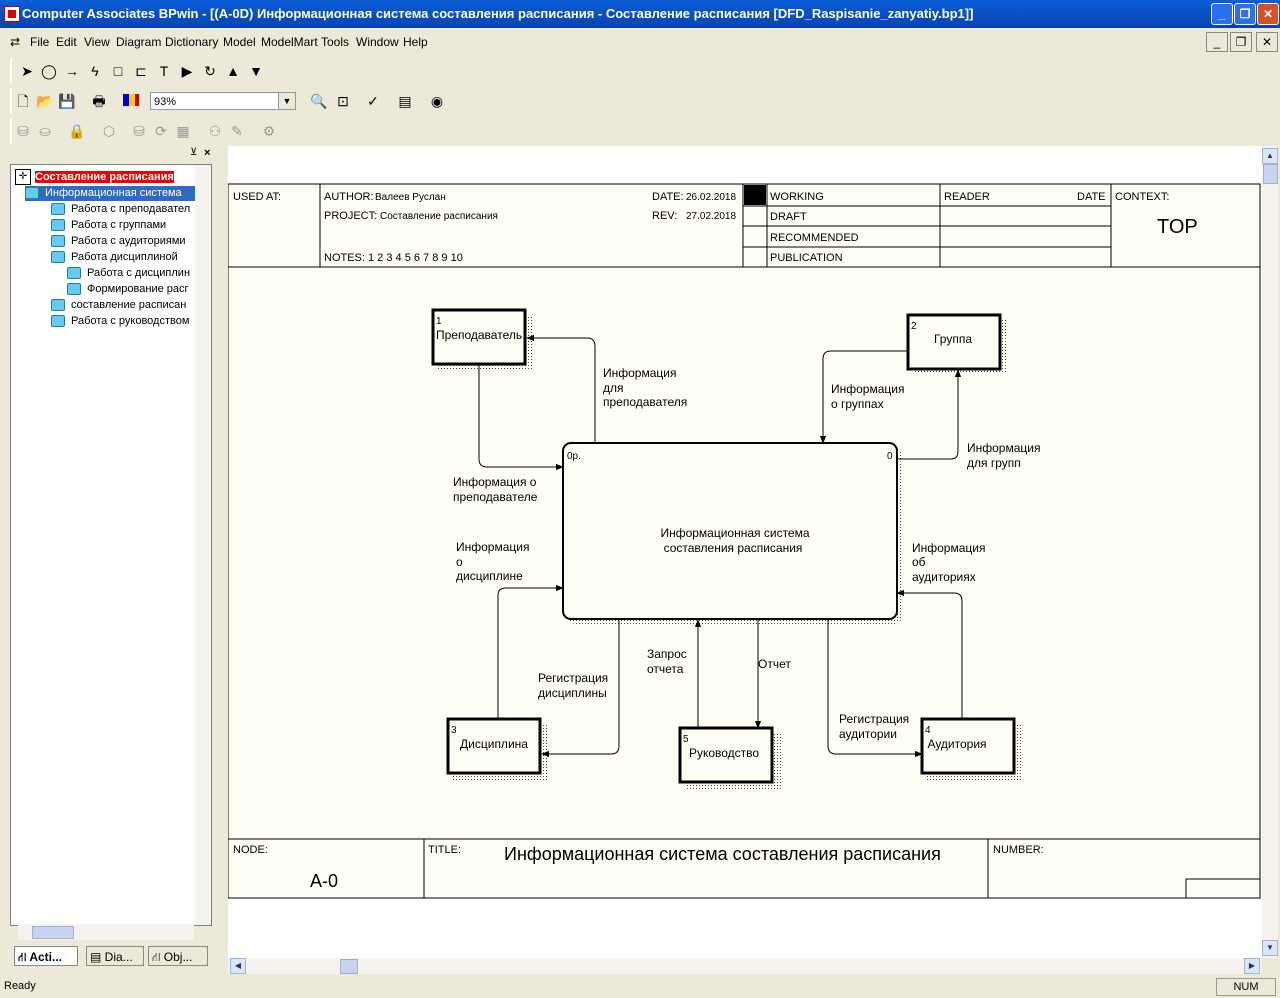 Image resolution: width=1280 pixels, height=998 pixels. What do you see at coordinates (118, 241) in the screenshot?
I see `tree-item-rooms: Работа с аудиториями` at bounding box center [118, 241].